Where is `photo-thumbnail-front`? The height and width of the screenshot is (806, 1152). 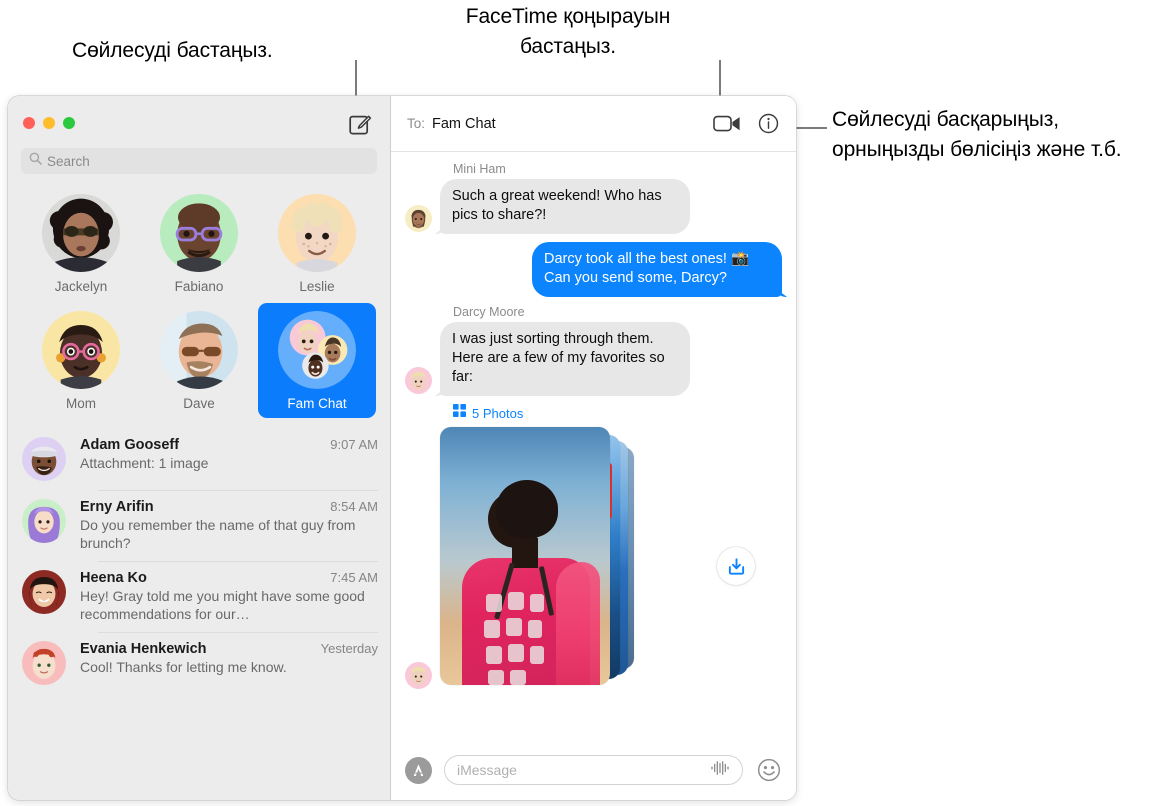
photo-thumbnail-front is located at coordinates (525, 556).